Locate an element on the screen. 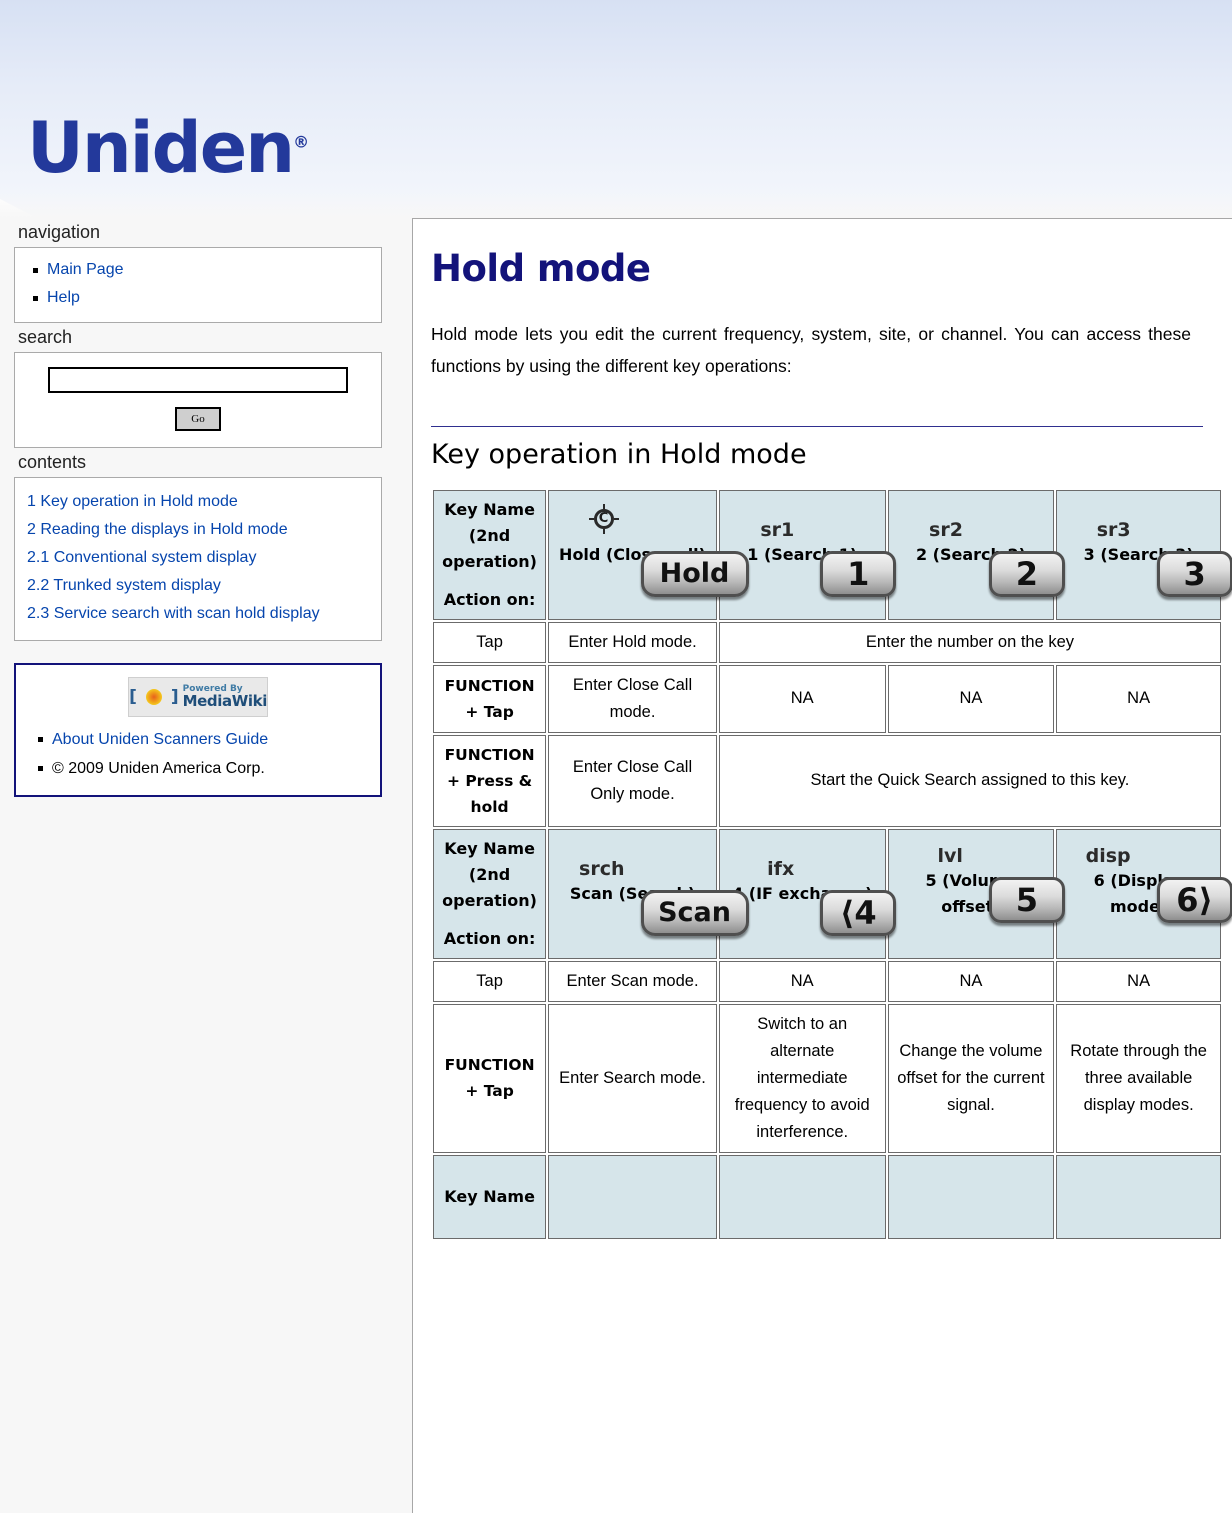  toc-item-1: 1 Key operation in Hold mode is located at coordinates (198, 502).